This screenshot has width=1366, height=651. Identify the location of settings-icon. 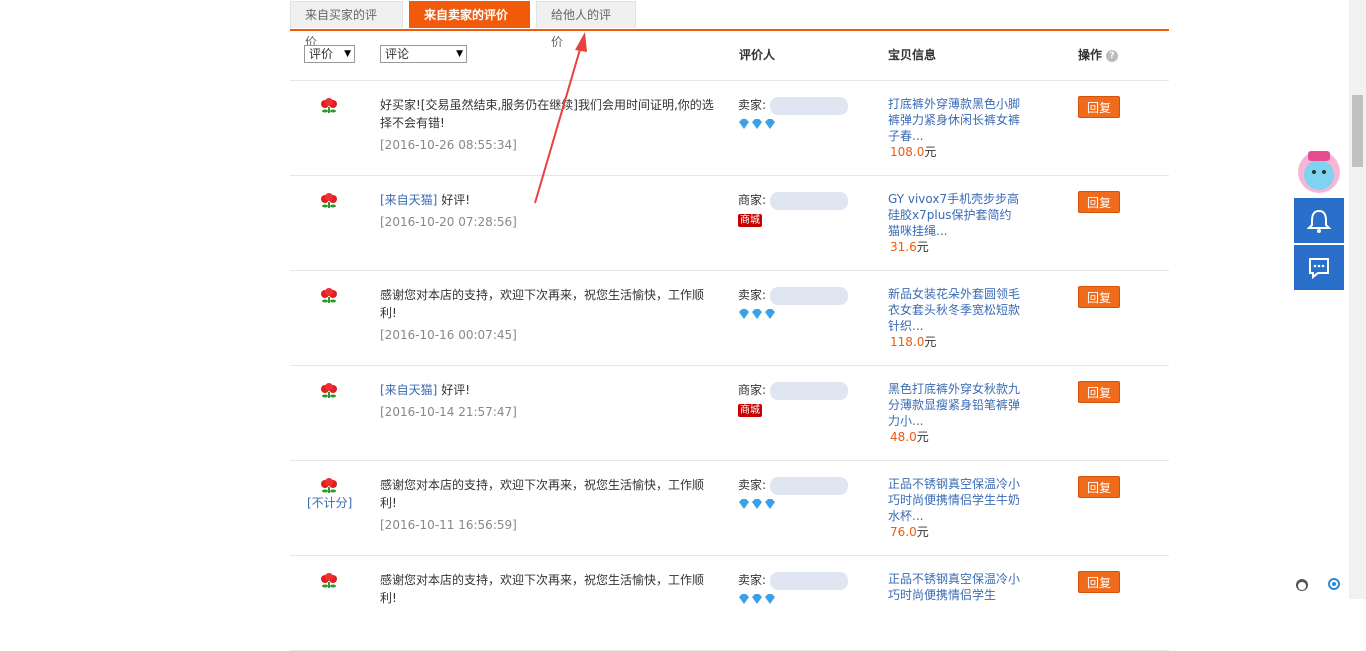
(1334, 584).